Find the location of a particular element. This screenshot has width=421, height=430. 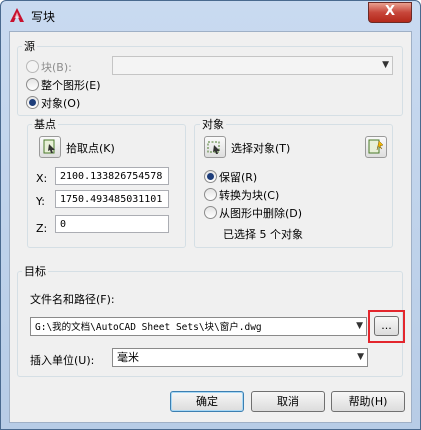

source-legend: 源 is located at coordinates (29, 46).